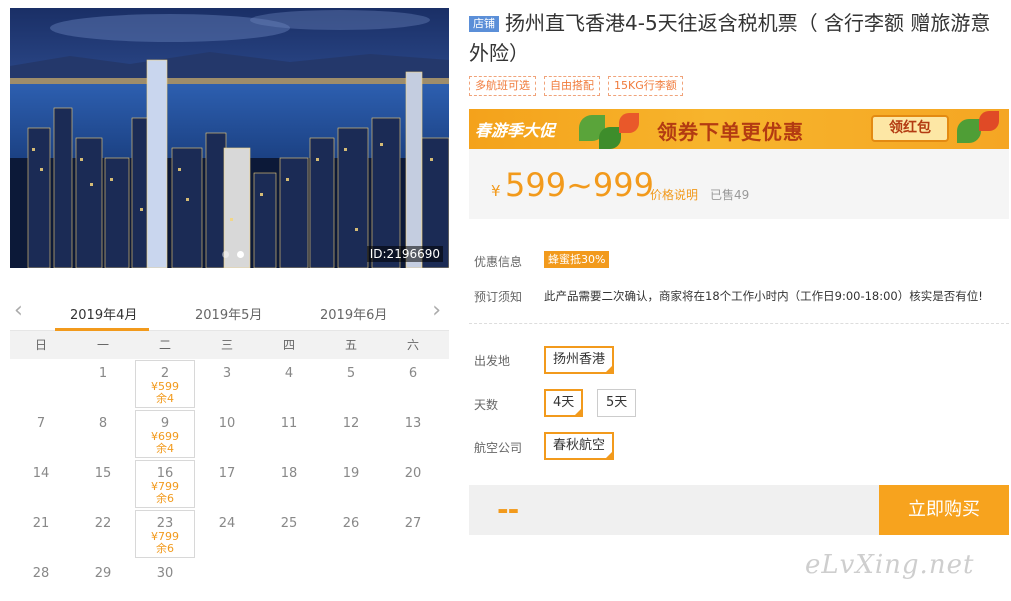 The height and width of the screenshot is (601, 1011). I want to click on section-divider, so click(739, 323).